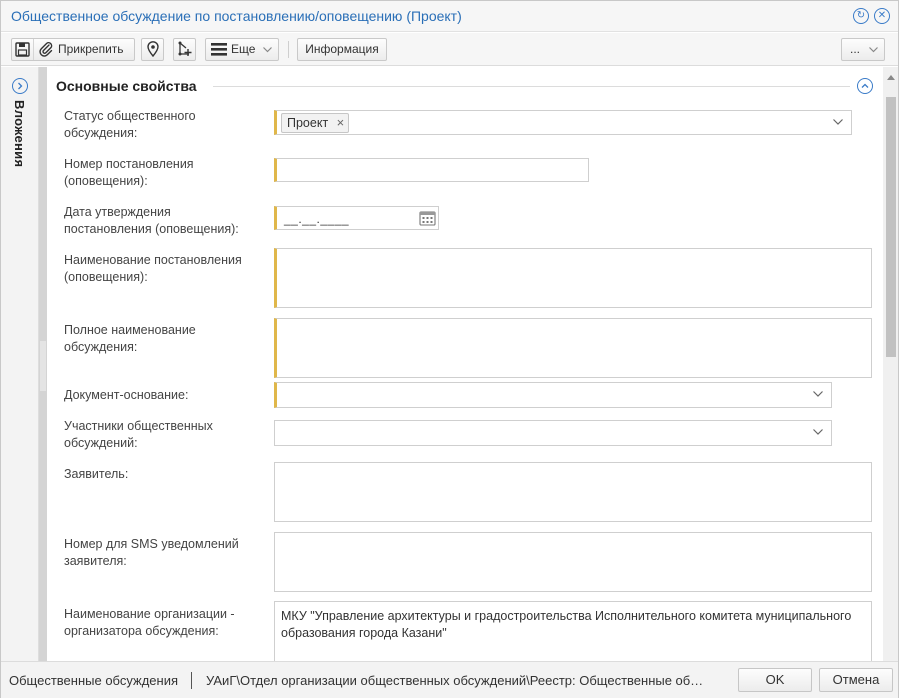 This screenshot has width=899, height=698. What do you see at coordinates (573, 348) in the screenshot?
I see `full-name-textarea` at bounding box center [573, 348].